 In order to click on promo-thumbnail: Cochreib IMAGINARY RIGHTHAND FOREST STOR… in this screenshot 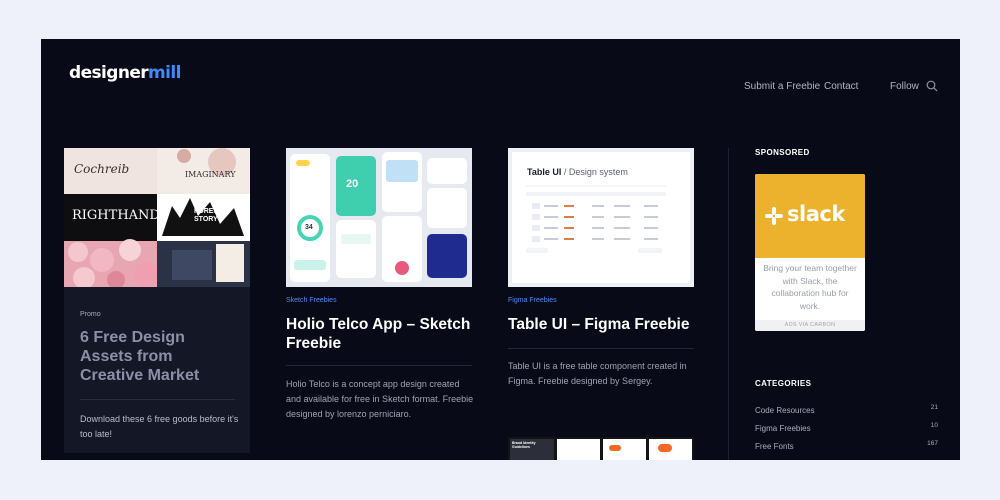, I will do `click(157, 217)`.